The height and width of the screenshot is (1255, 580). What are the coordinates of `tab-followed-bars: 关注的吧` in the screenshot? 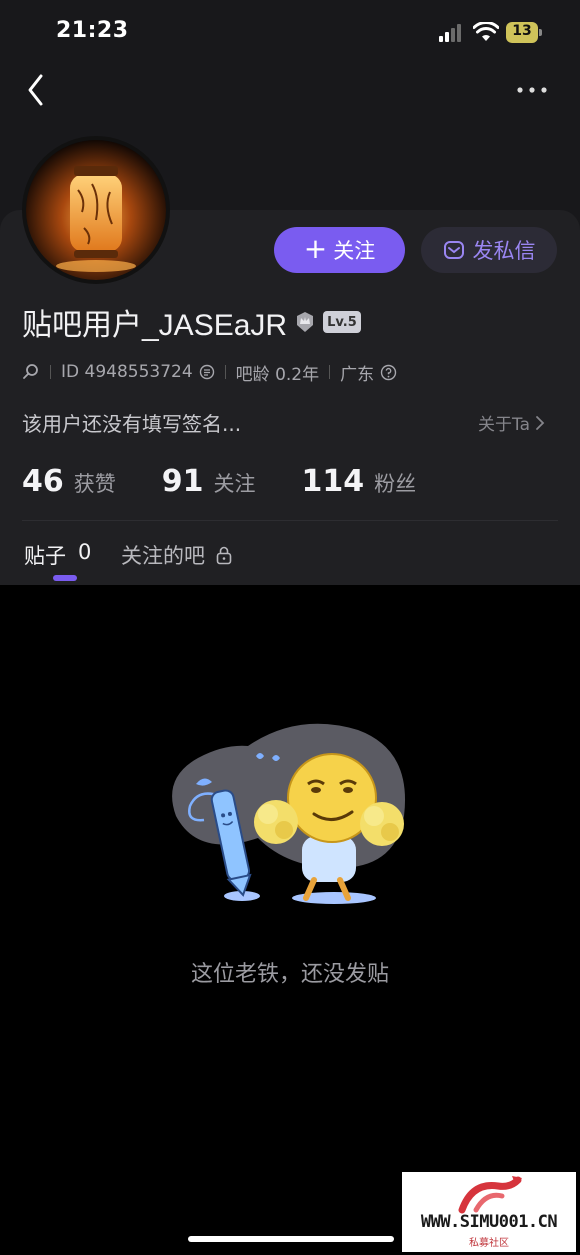 It's located at (177, 555).